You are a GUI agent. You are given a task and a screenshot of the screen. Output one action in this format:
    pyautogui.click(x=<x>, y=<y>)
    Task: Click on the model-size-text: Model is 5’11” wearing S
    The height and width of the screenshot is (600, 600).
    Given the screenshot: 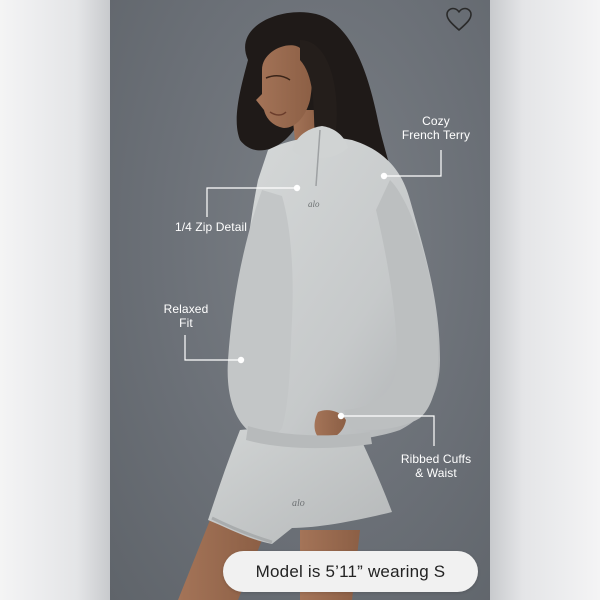 What is the action you would take?
    pyautogui.click(x=350, y=571)
    